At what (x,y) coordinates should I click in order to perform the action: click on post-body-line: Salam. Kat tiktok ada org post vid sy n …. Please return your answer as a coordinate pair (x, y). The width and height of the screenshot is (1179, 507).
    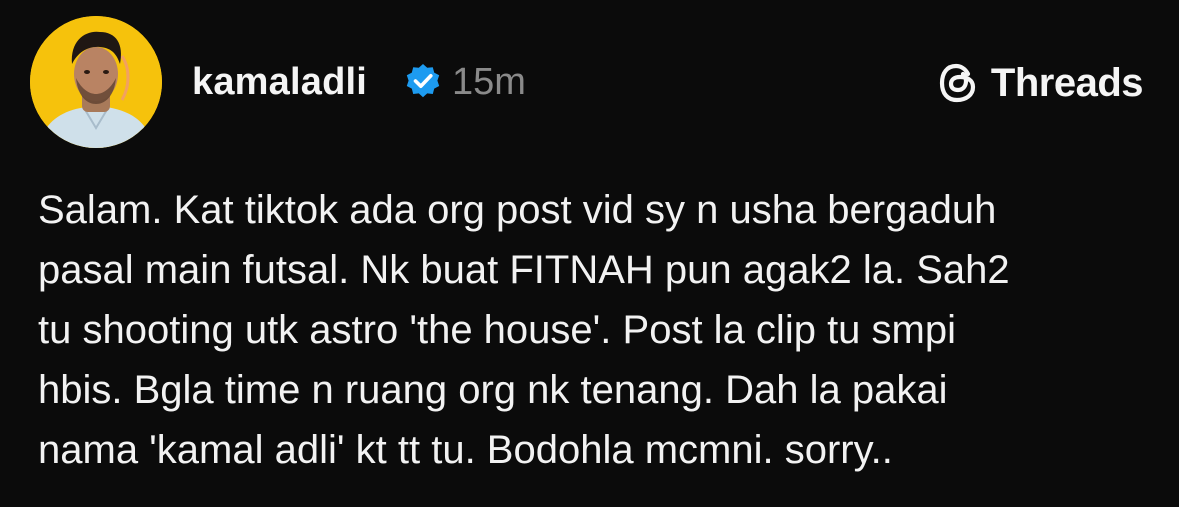
    Looking at the image, I should click on (517, 210).